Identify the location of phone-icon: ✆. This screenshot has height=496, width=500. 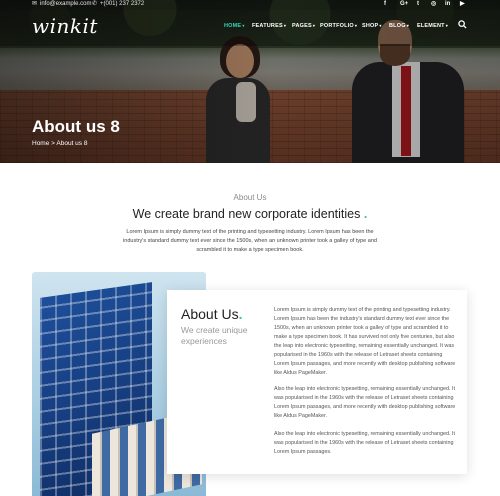
(95, 4).